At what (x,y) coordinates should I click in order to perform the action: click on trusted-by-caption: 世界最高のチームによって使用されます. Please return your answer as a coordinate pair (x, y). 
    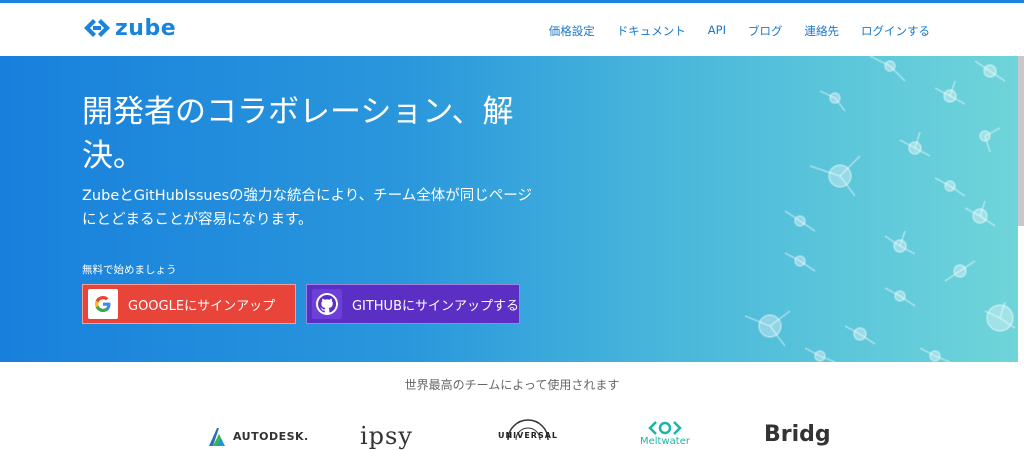
    Looking at the image, I should click on (512, 385).